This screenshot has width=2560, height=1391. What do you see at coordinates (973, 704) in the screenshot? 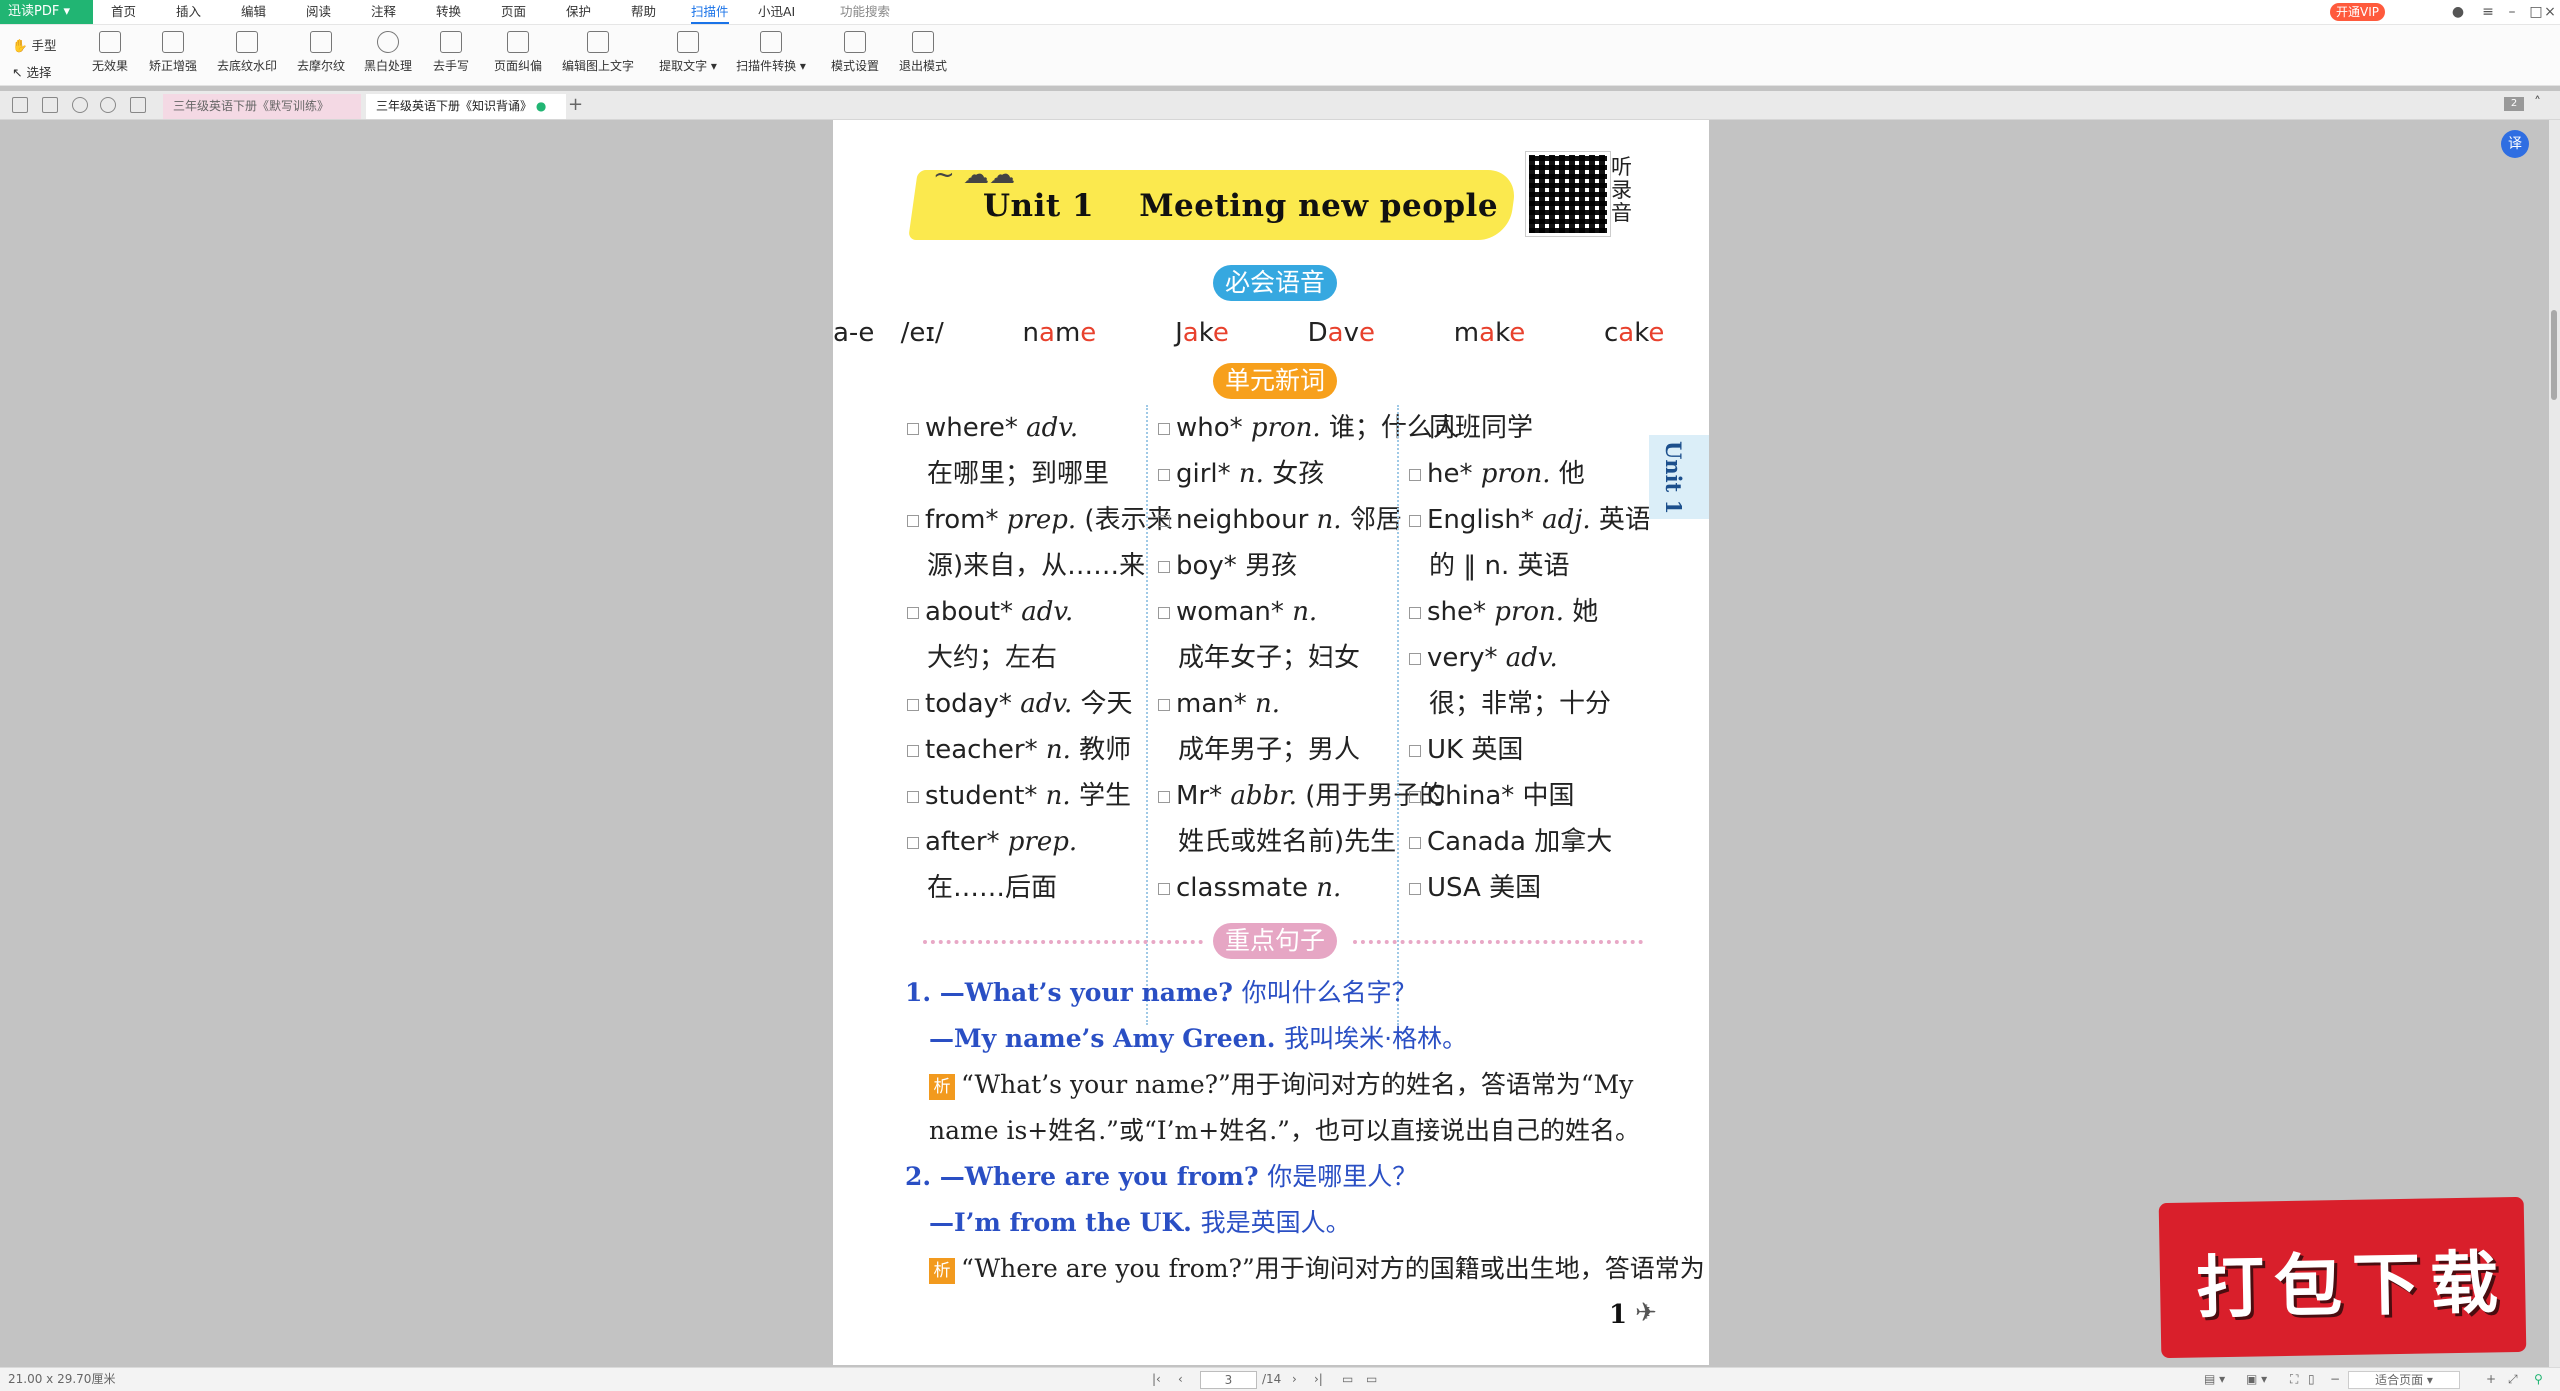
I see `vocab-word: today*` at bounding box center [973, 704].